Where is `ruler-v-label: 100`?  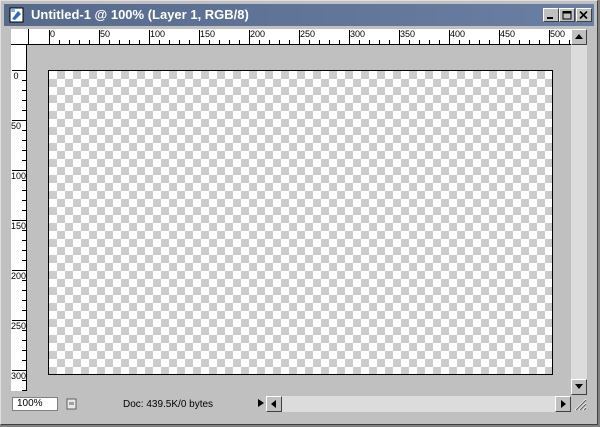 ruler-v-label: 100 is located at coordinates (19, 176).